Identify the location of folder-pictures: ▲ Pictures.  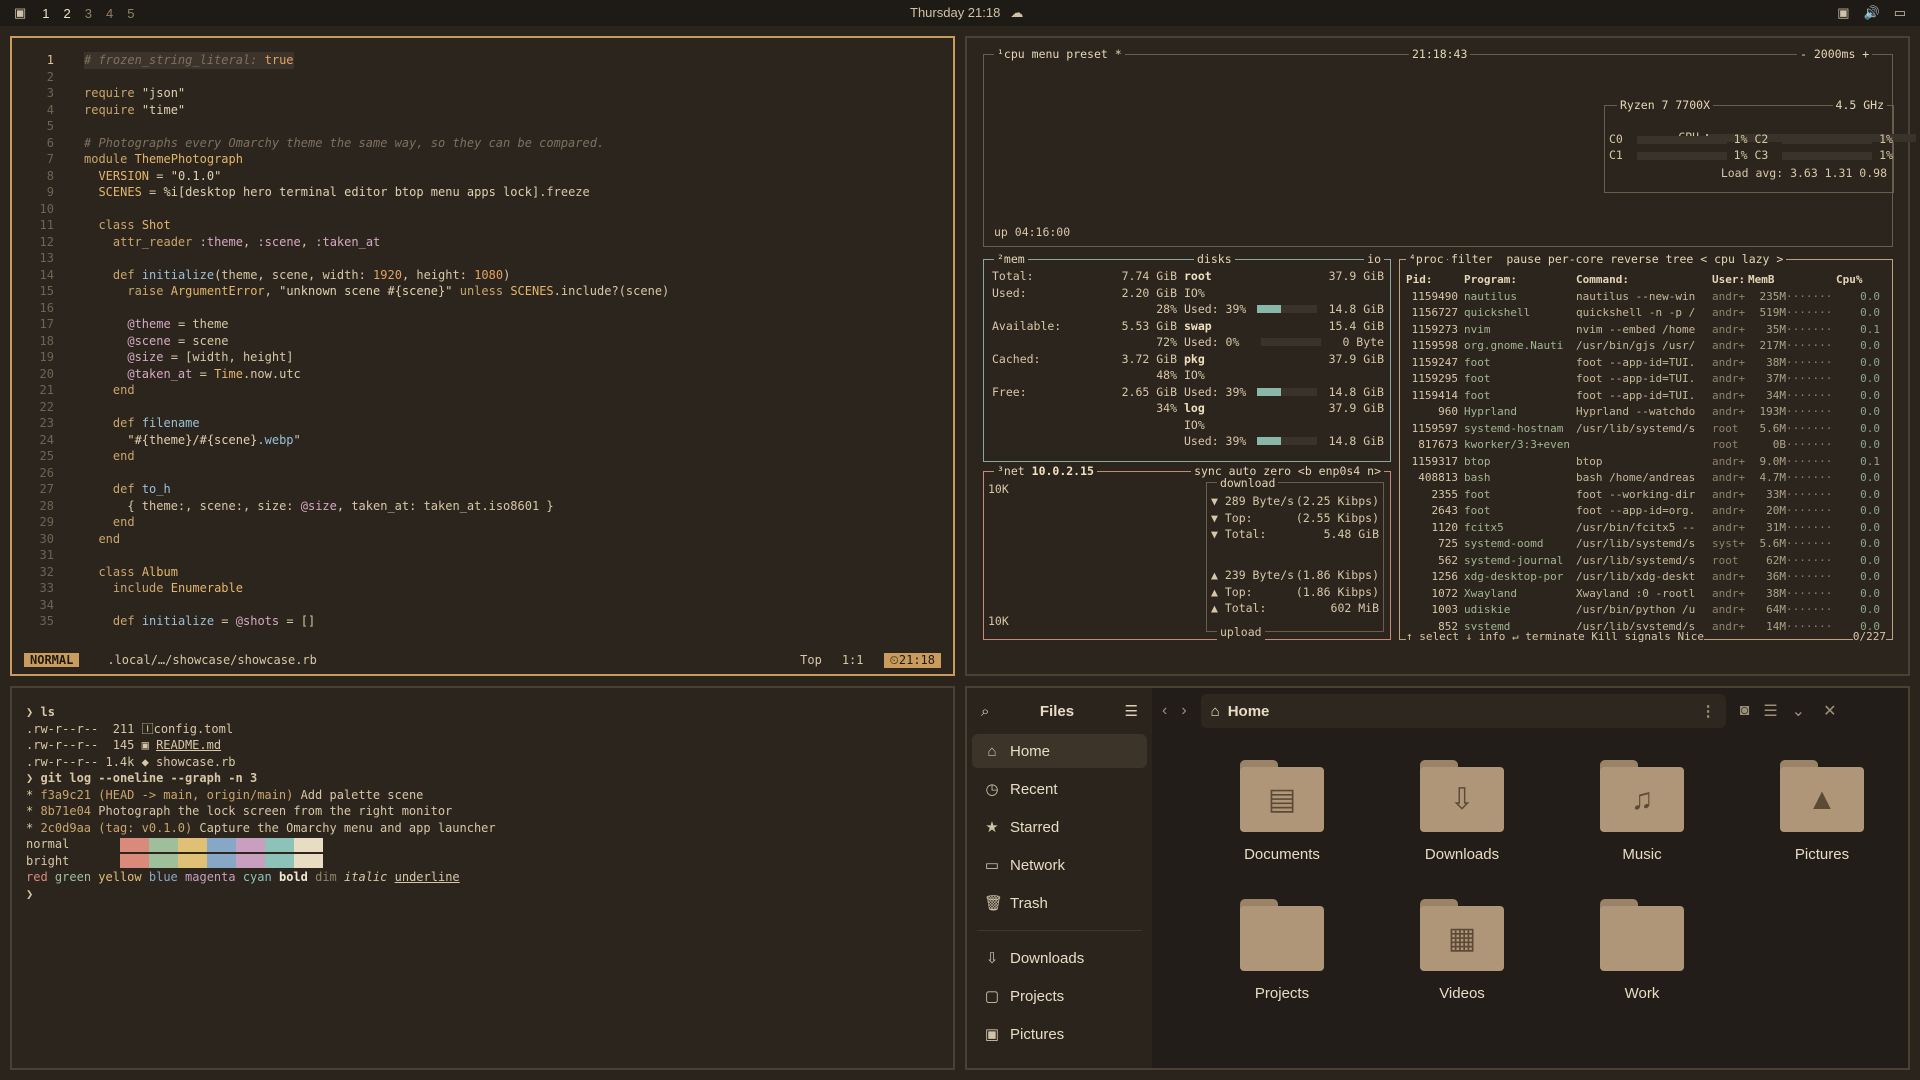
(1822, 811).